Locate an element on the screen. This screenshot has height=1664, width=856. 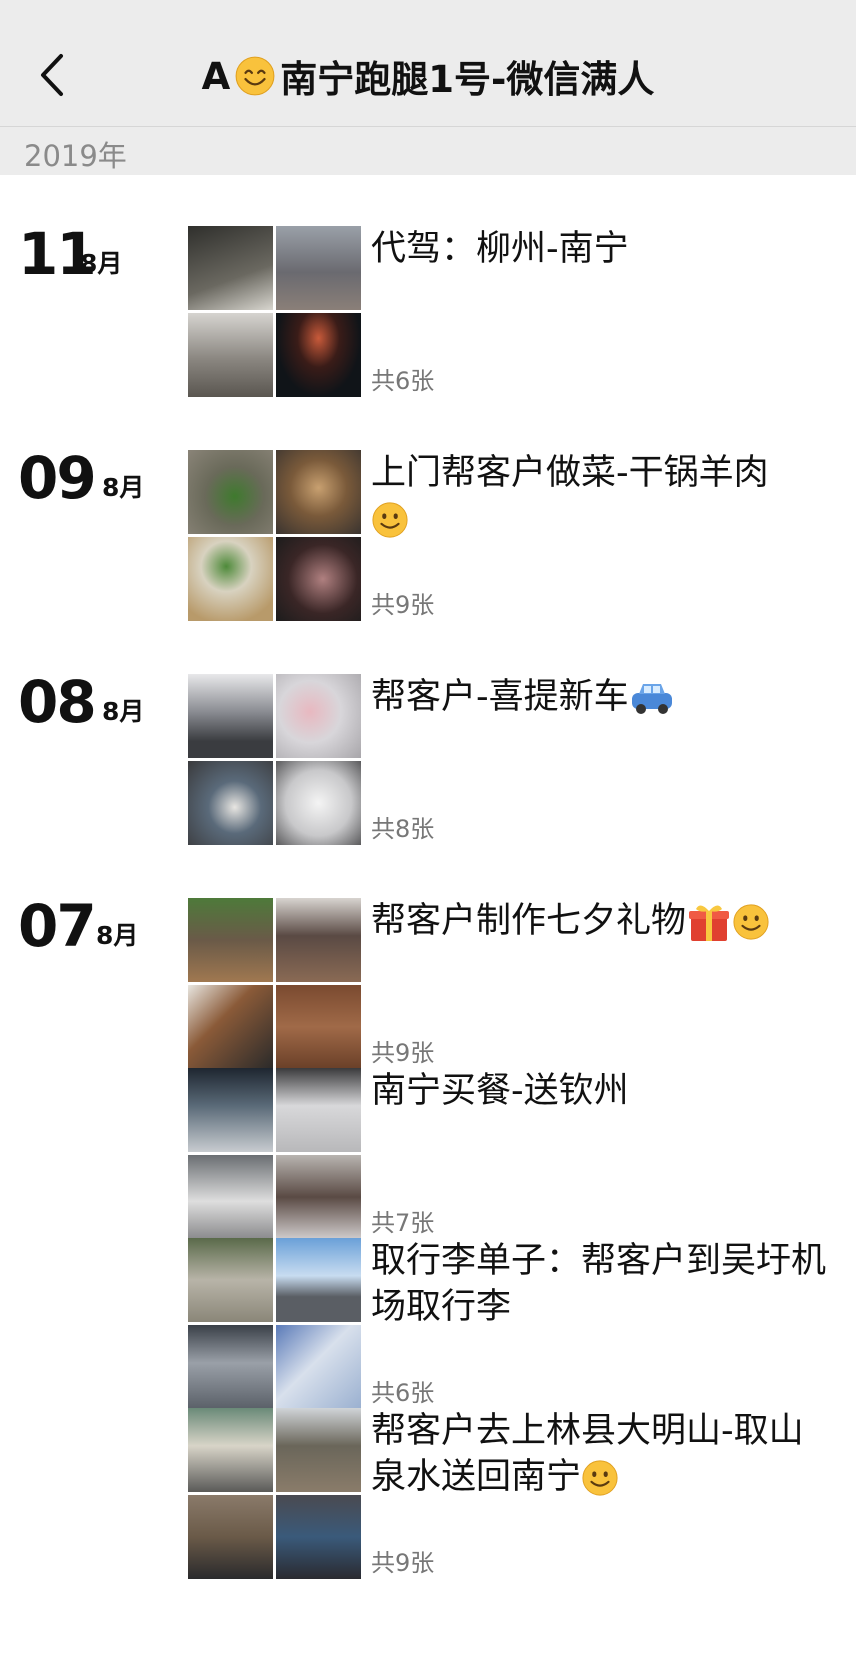
post-text: 南宁买餐-送钦州 is located at coordinates (500, 1091).